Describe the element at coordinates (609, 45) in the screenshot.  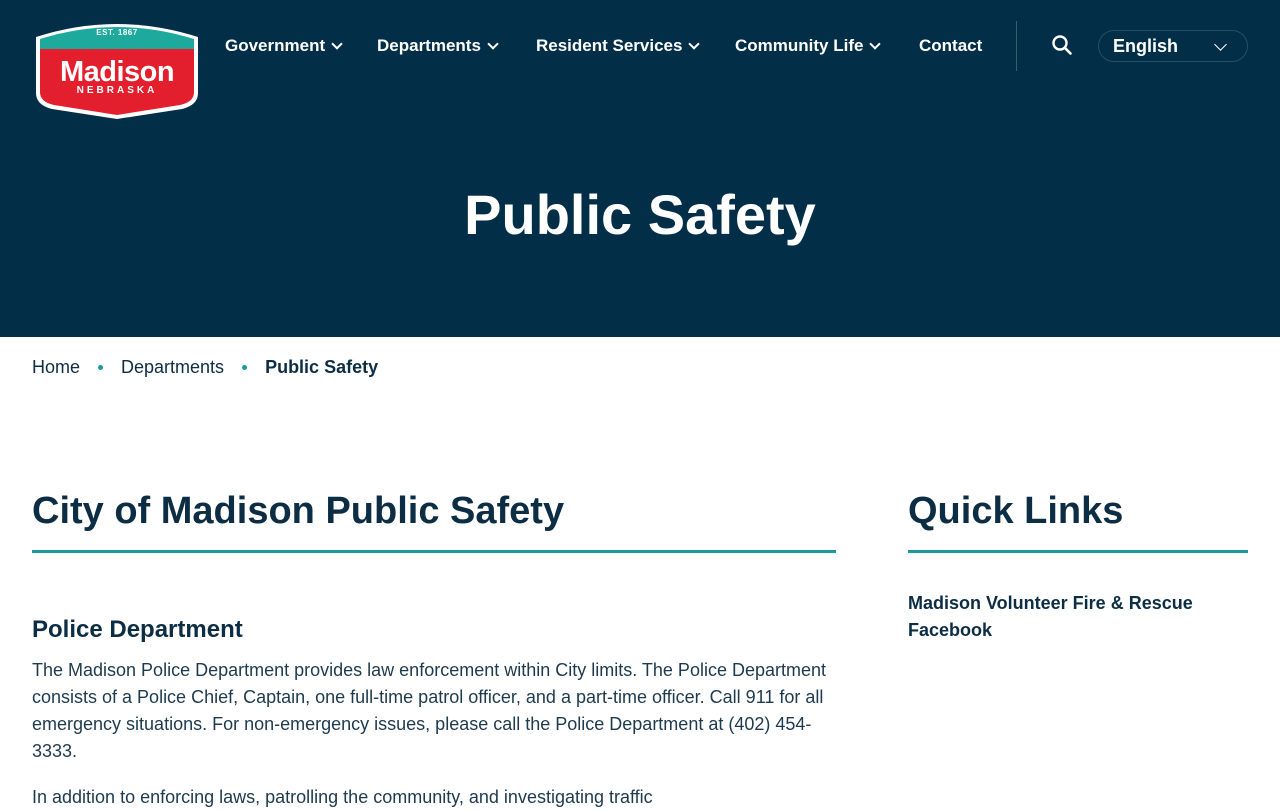
I see `nav-label: Resident Services` at that location.